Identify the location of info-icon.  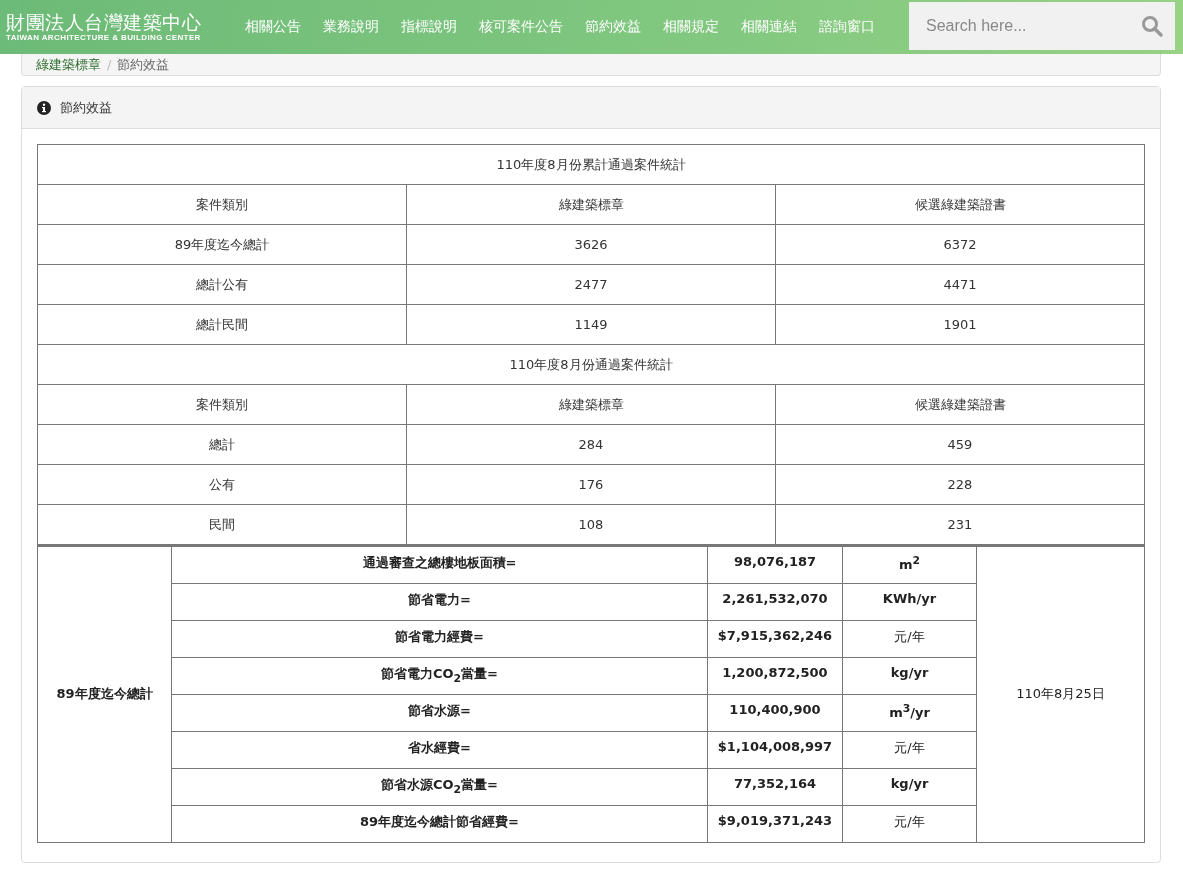
(44, 107).